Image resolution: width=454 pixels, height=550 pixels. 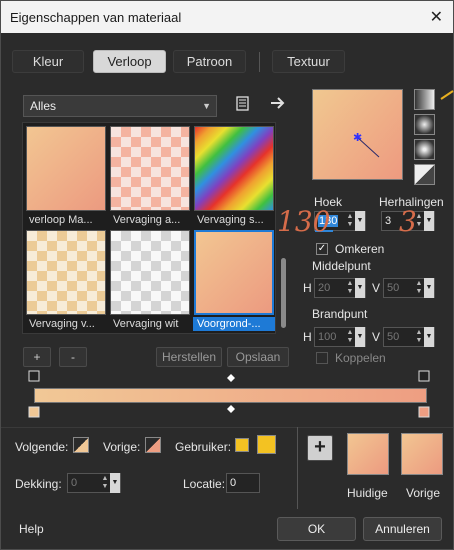 I want to click on category-selected: Alles, so click(x=43, y=106).